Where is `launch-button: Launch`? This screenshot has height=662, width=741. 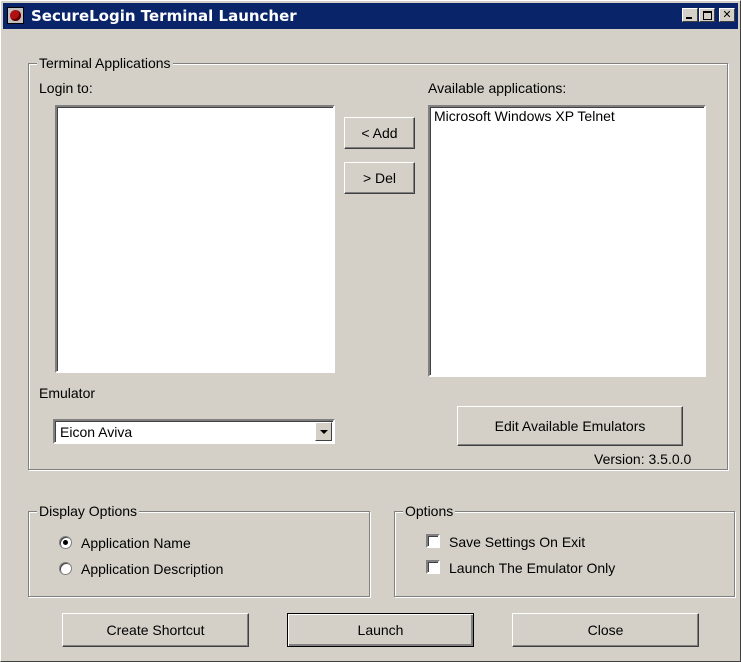
launch-button: Launch is located at coordinates (380, 630).